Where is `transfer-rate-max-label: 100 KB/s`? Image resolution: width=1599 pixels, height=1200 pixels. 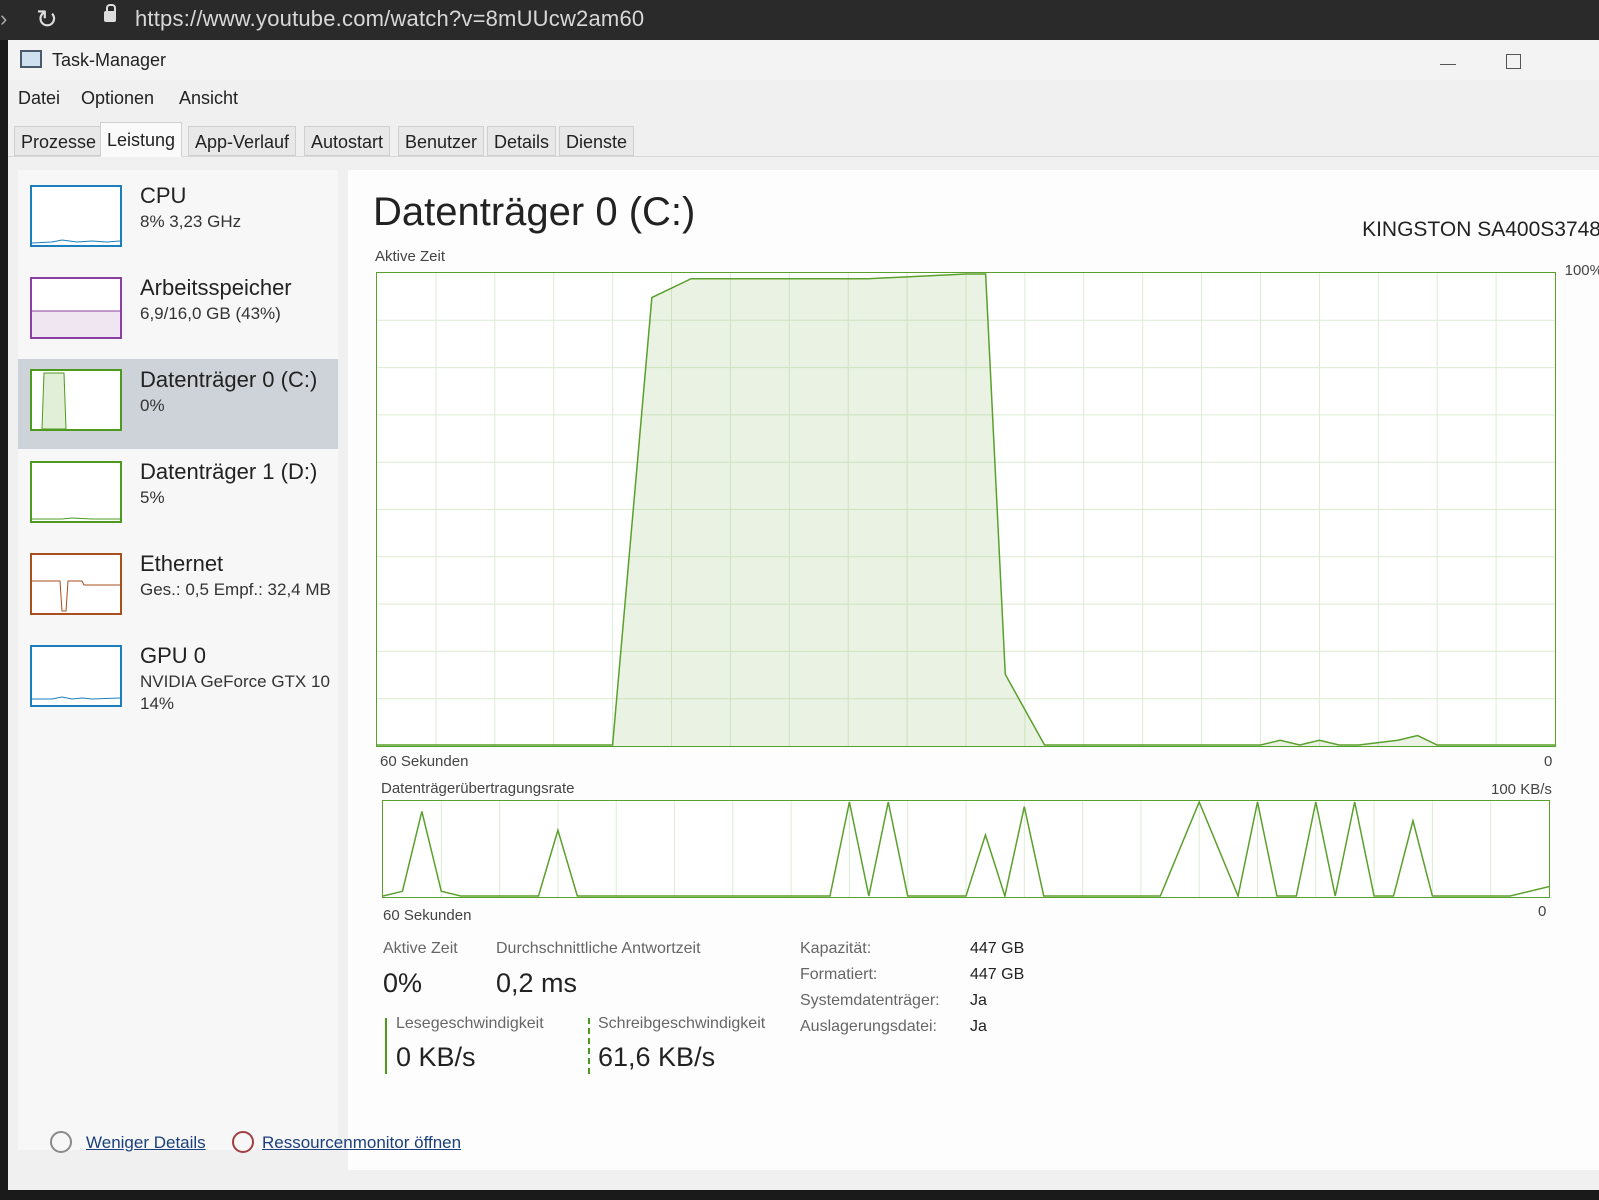
transfer-rate-max-label: 100 KB/s is located at coordinates (1521, 789).